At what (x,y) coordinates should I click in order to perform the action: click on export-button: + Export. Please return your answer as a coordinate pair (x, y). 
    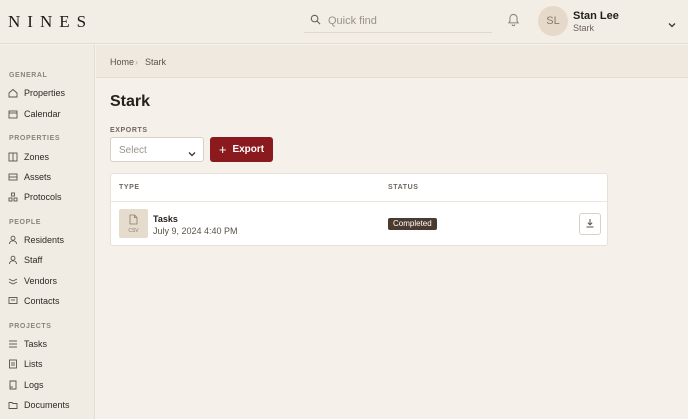
    Looking at the image, I should click on (241, 149).